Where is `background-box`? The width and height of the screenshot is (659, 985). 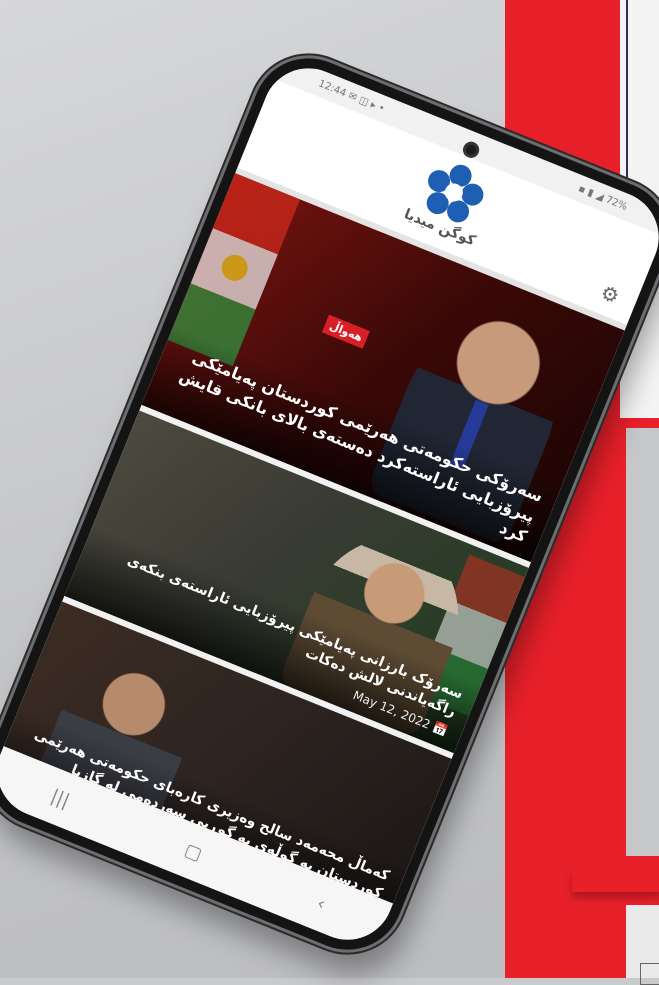 background-box is located at coordinates (649, 974).